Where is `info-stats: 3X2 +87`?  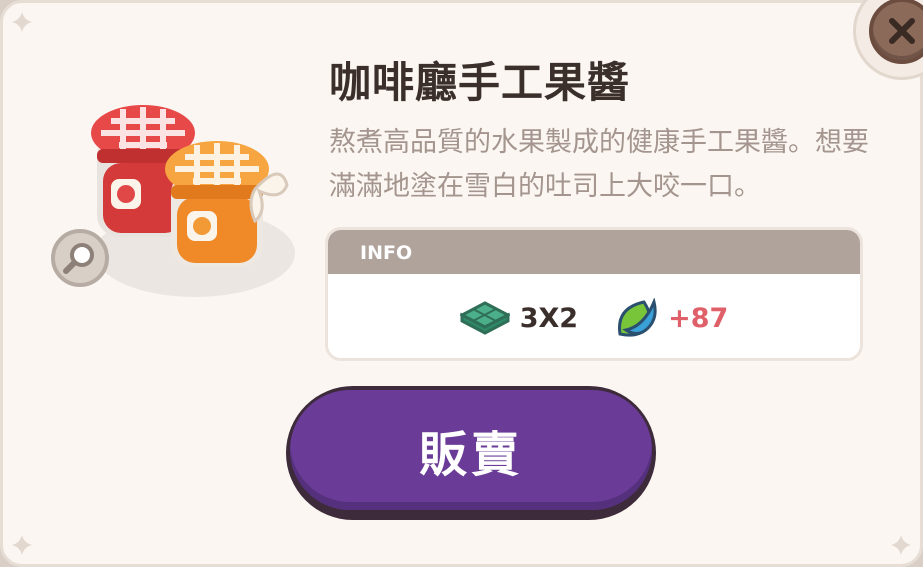
info-stats: 3X2 +87 is located at coordinates (594, 318).